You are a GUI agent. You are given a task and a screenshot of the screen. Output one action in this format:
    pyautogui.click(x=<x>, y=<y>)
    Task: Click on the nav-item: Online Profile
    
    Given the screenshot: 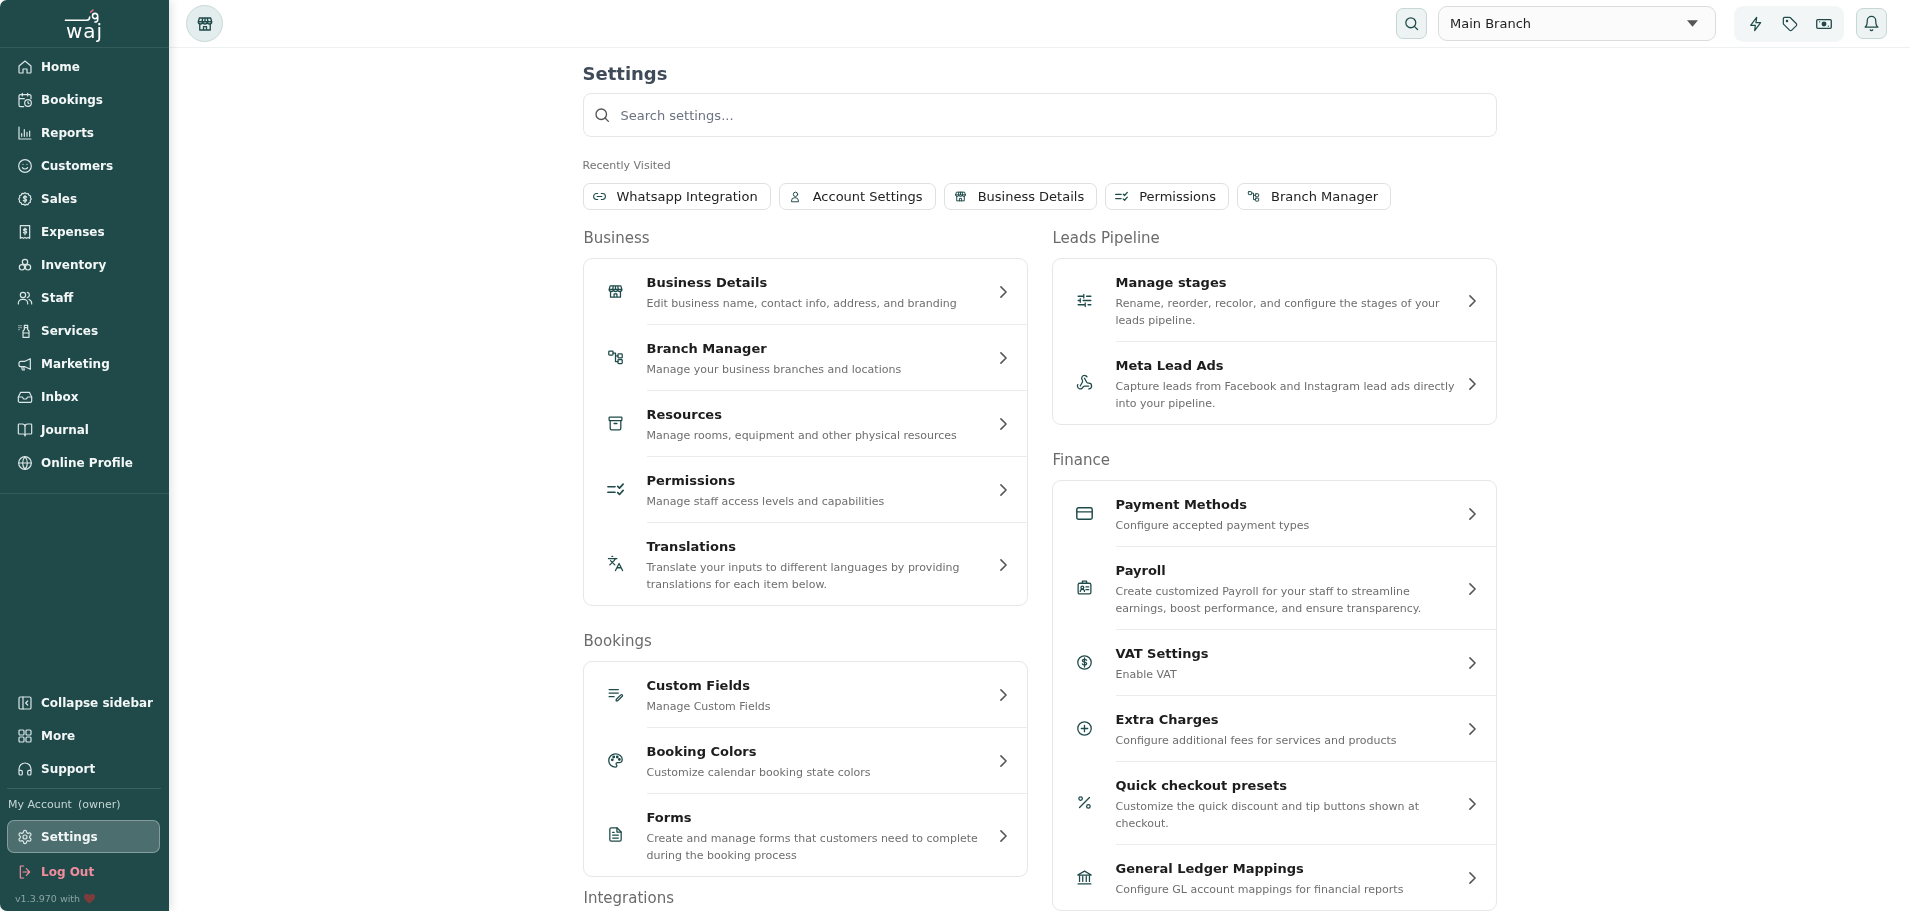 What is the action you would take?
    pyautogui.click(x=83, y=462)
    